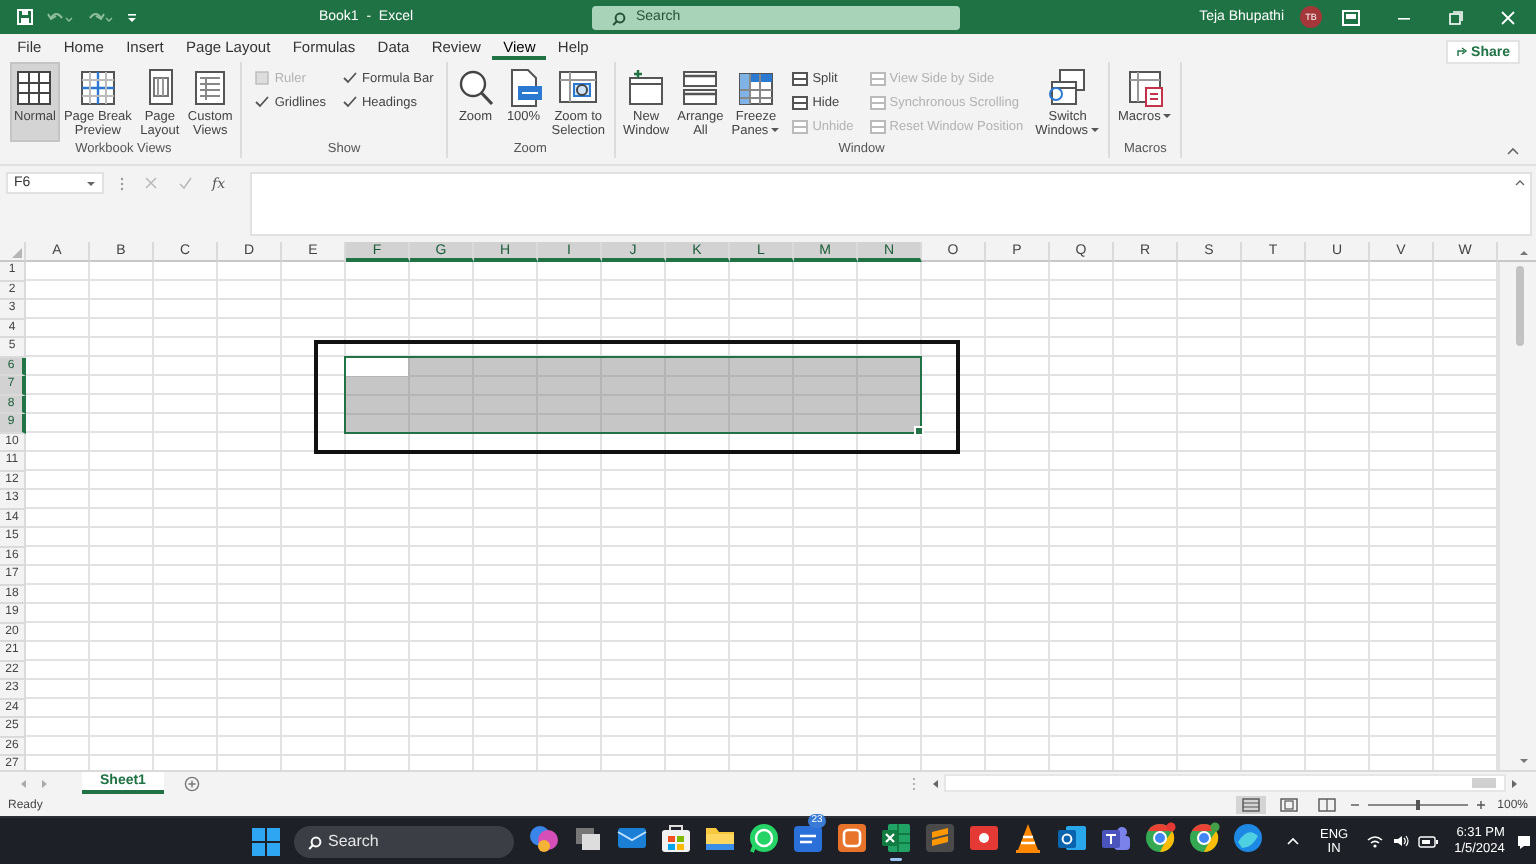 The height and width of the screenshot is (864, 1536). I want to click on expand-icon, so click(1520, 182).